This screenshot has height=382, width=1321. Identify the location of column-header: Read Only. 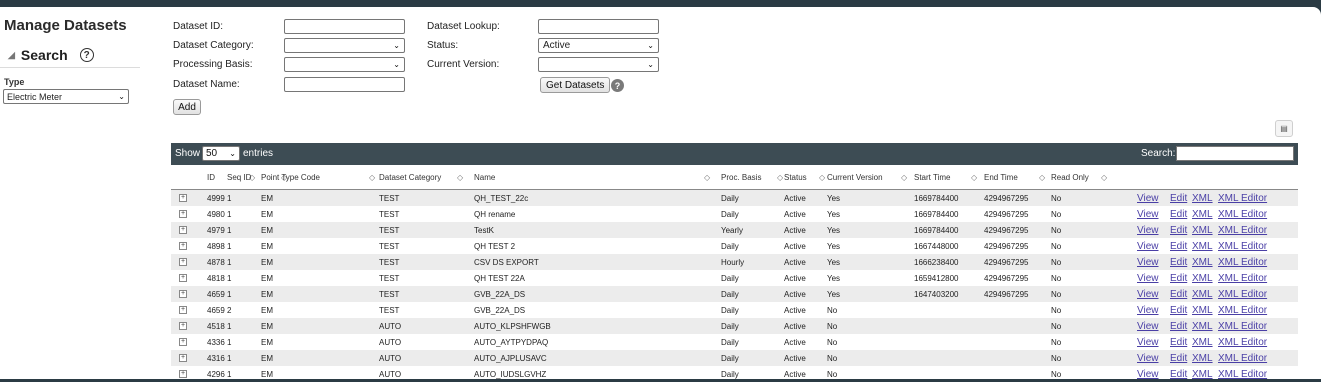
(1070, 177).